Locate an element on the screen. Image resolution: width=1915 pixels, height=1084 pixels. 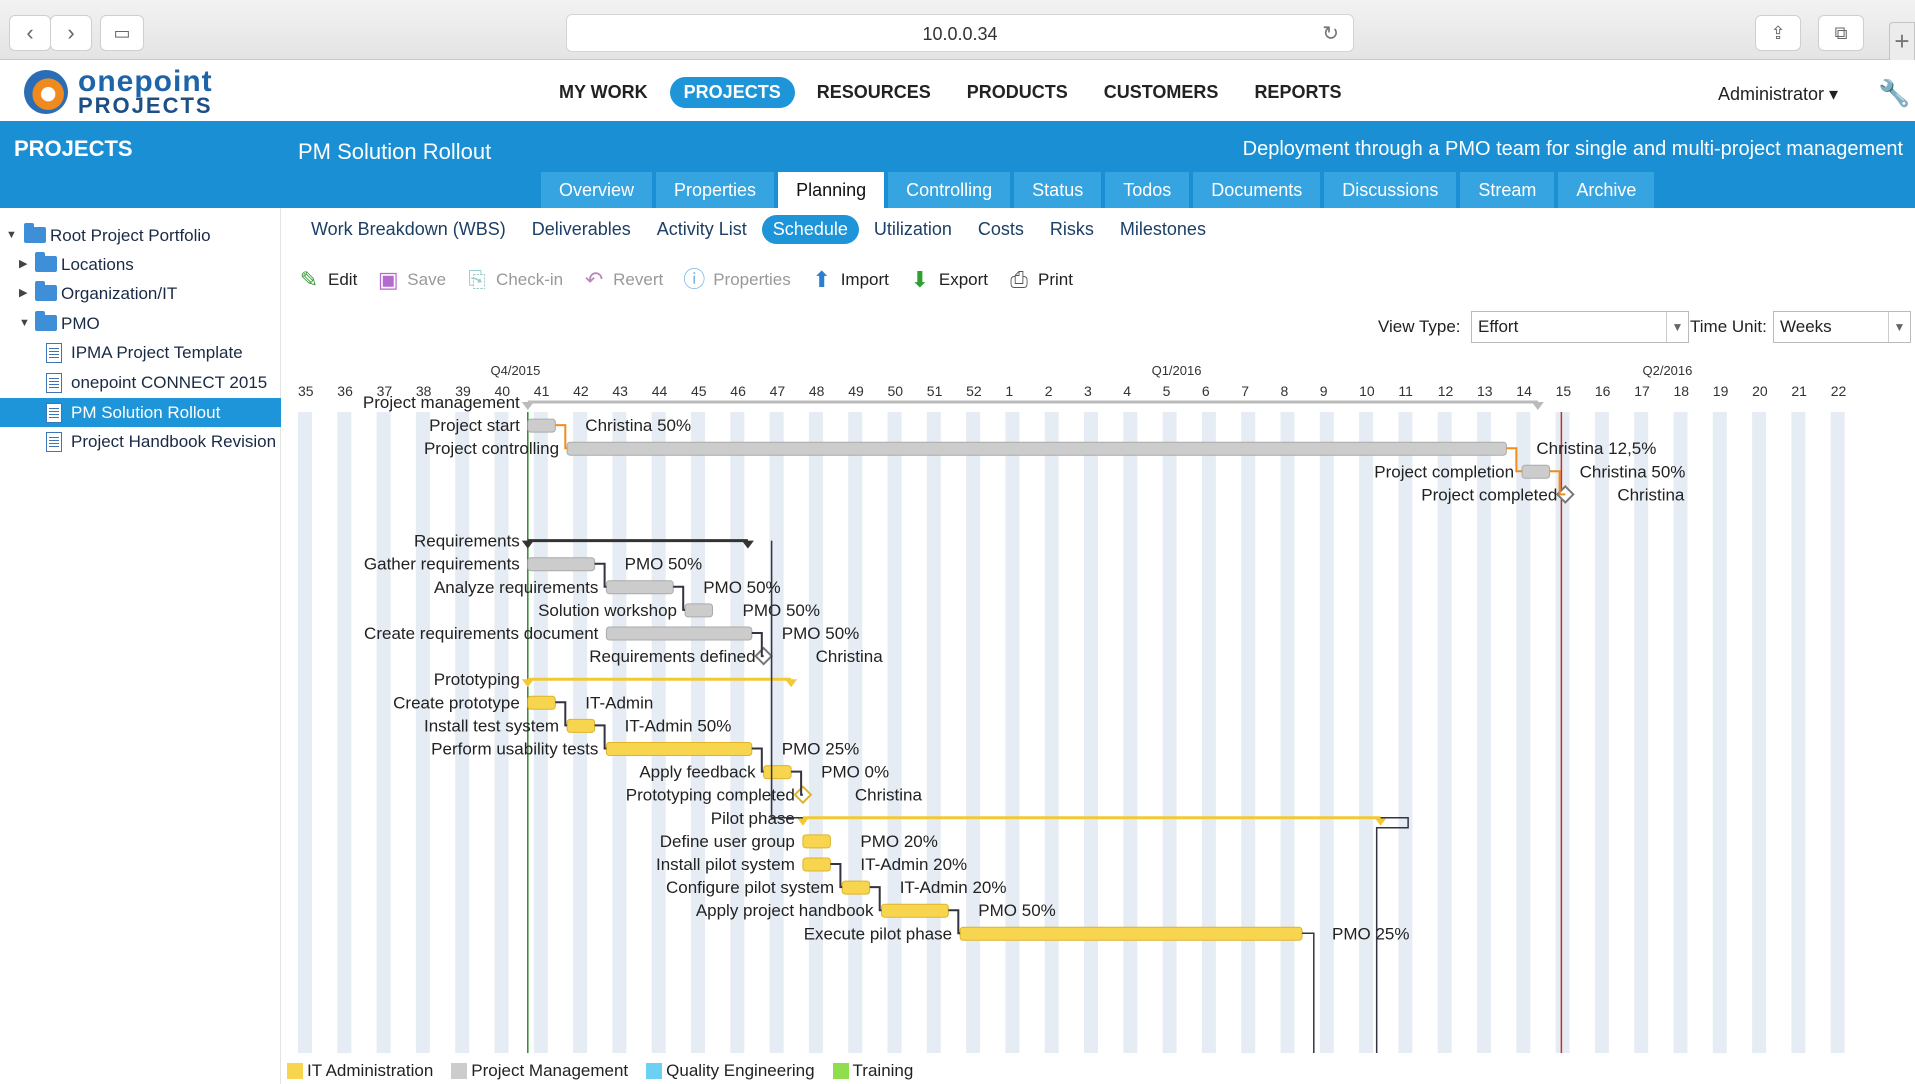
tab-stream: Stream is located at coordinates (1507, 190).